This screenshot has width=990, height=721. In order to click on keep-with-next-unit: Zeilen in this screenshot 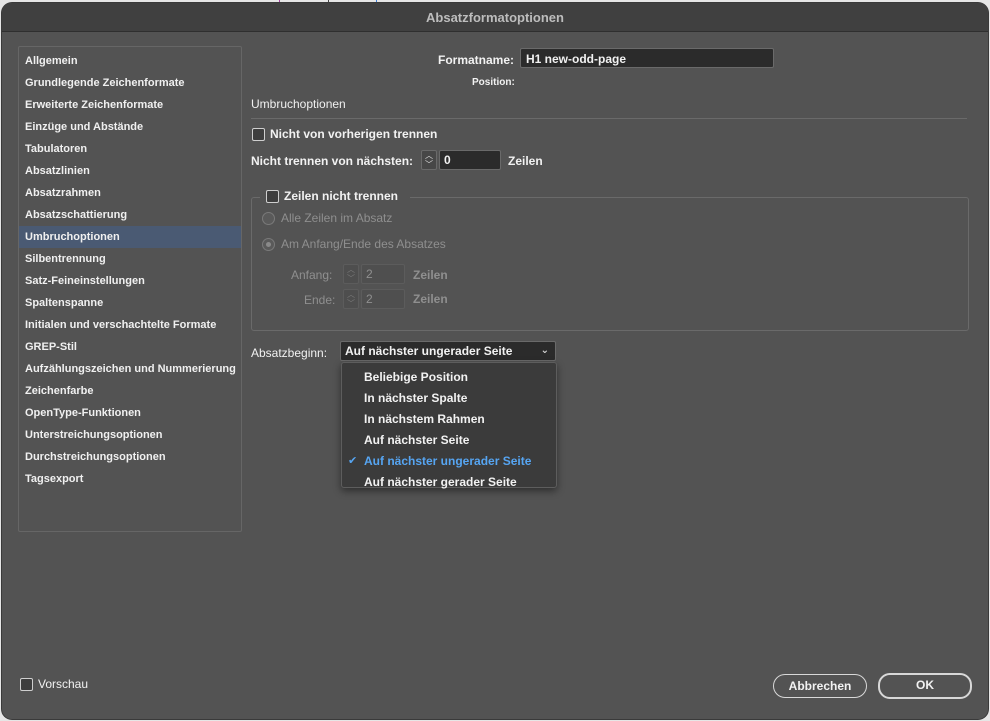, I will do `click(525, 161)`.